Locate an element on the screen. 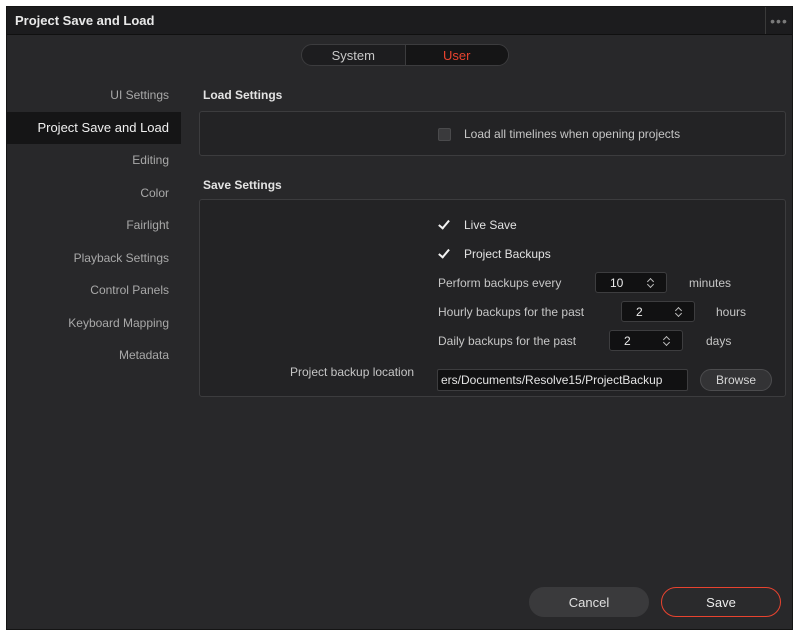  perform-backups-value: 10 is located at coordinates (617, 282).